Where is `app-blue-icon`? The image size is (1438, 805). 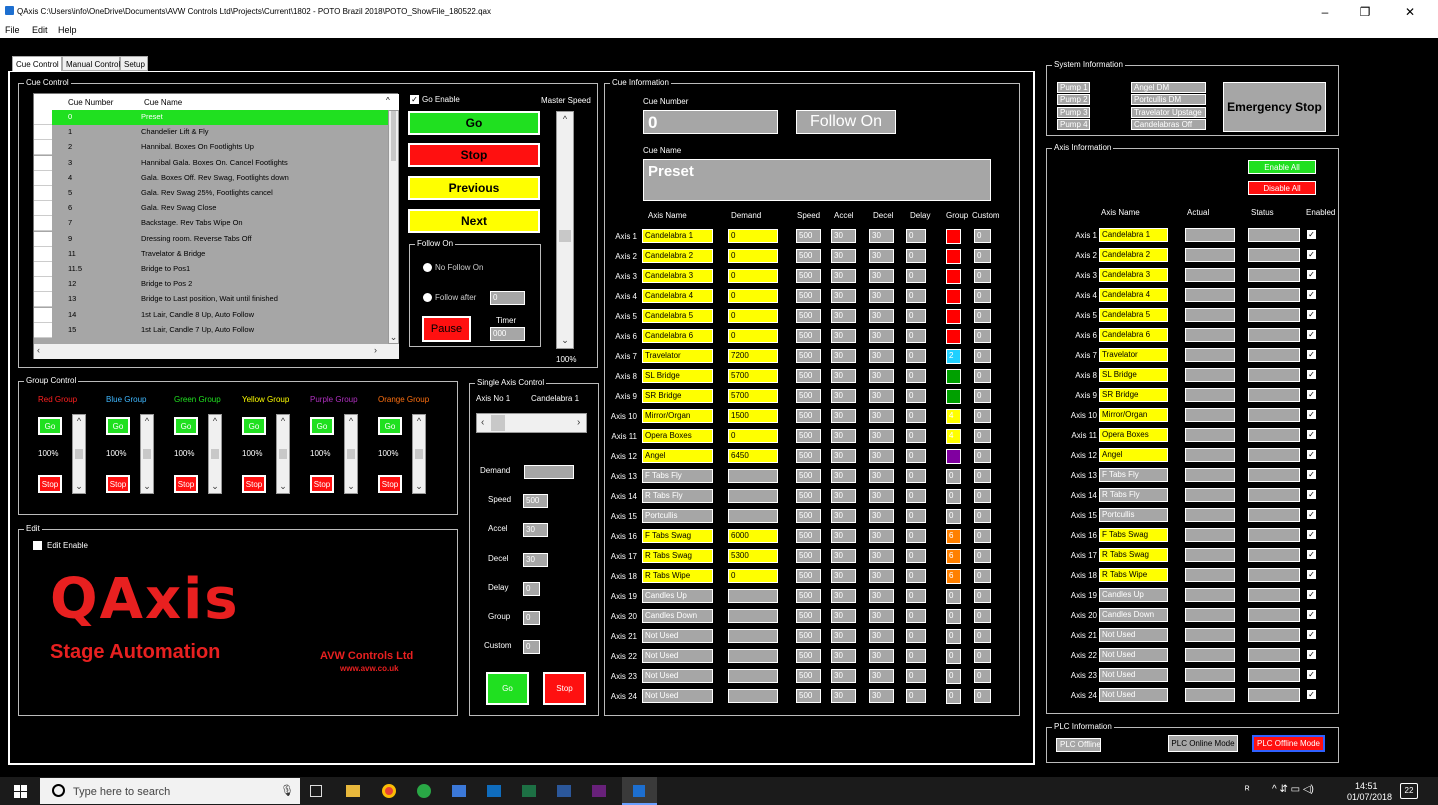 app-blue-icon is located at coordinates (459, 791).